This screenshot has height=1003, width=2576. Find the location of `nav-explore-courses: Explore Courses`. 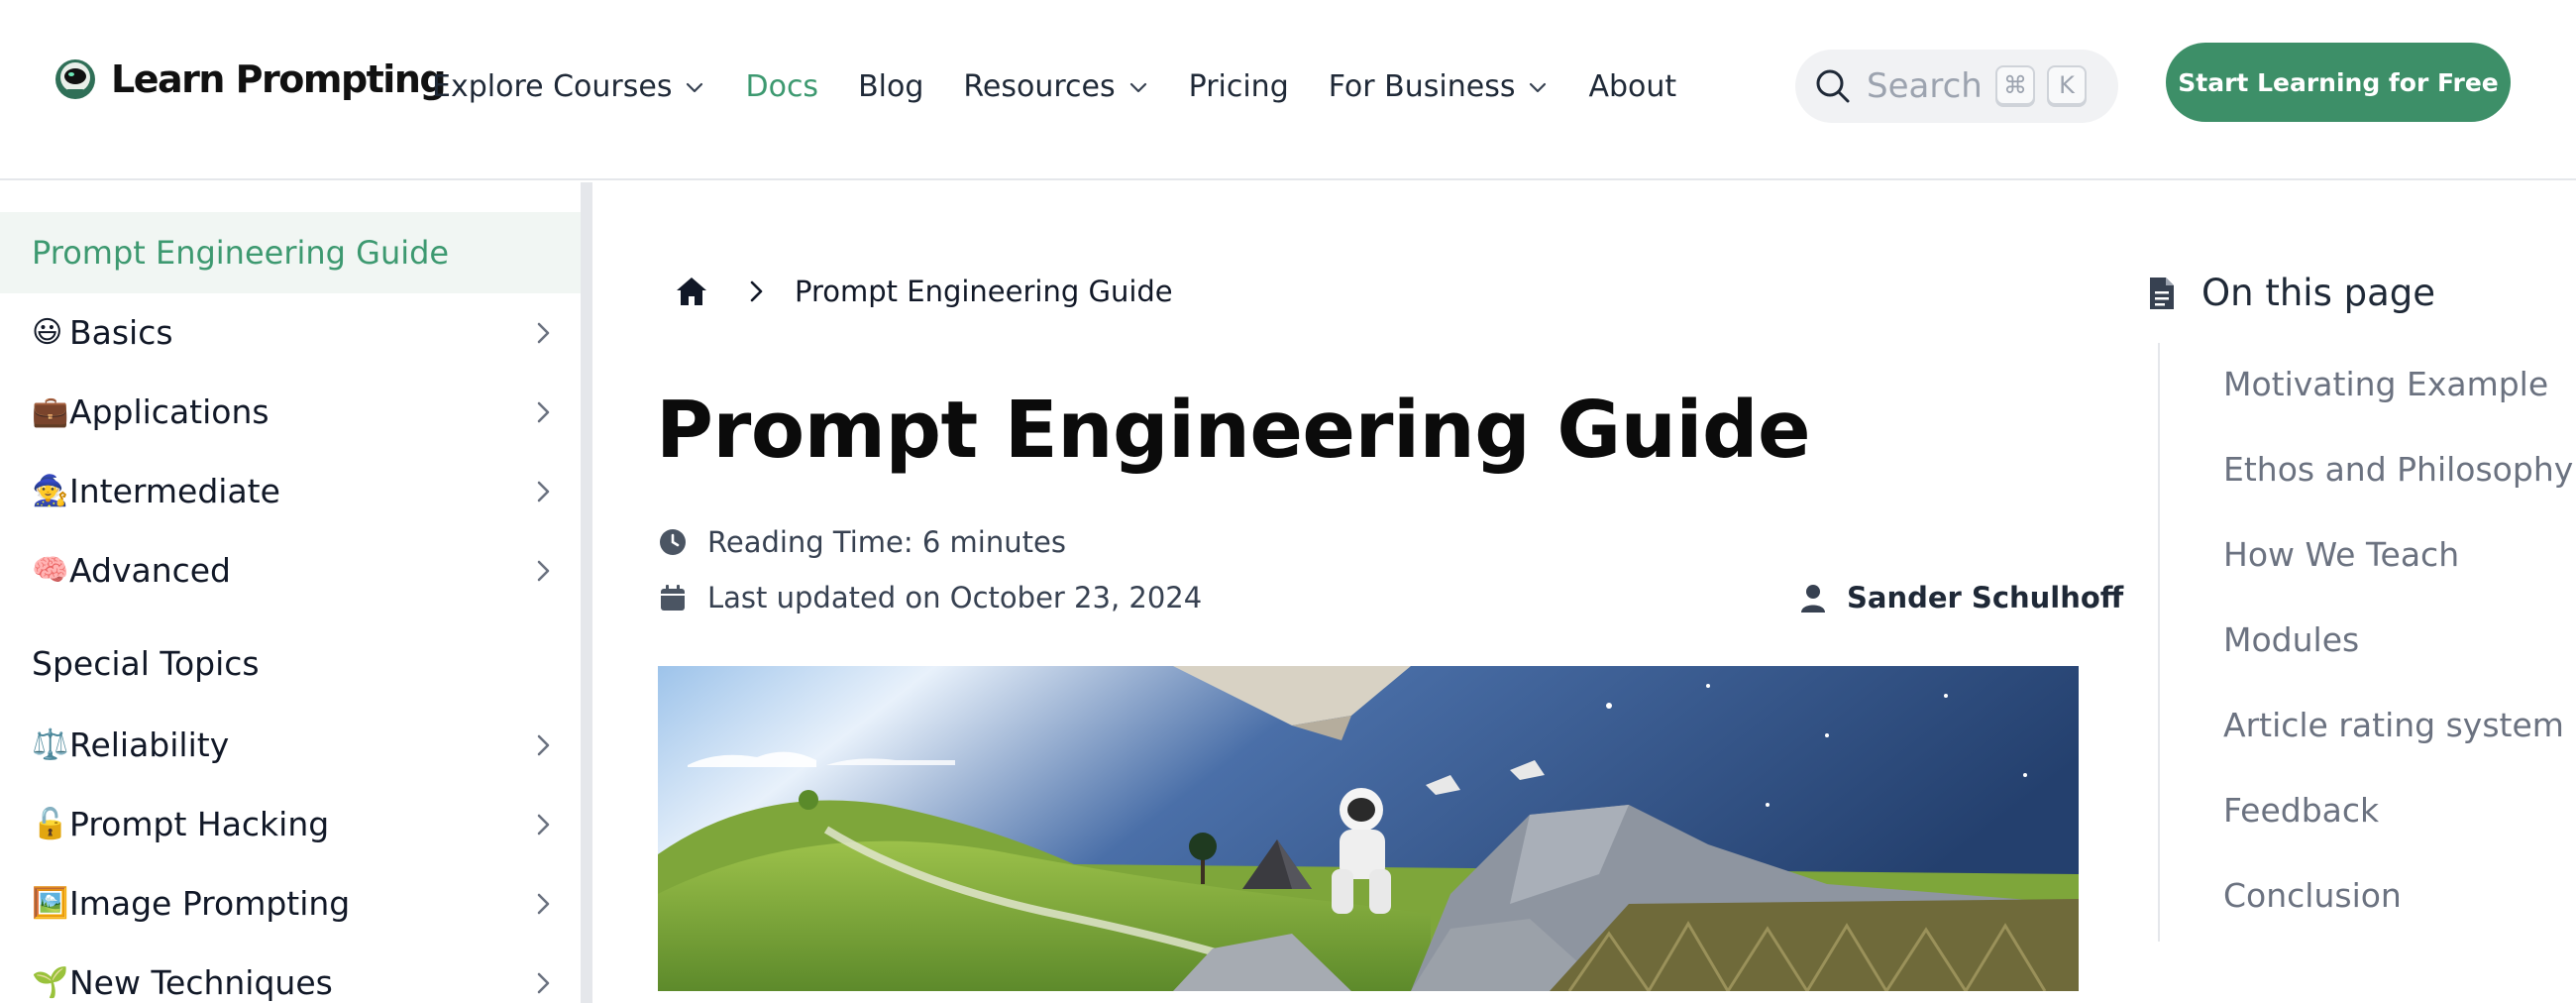

nav-explore-courses: Explore Courses is located at coordinates (568, 86).